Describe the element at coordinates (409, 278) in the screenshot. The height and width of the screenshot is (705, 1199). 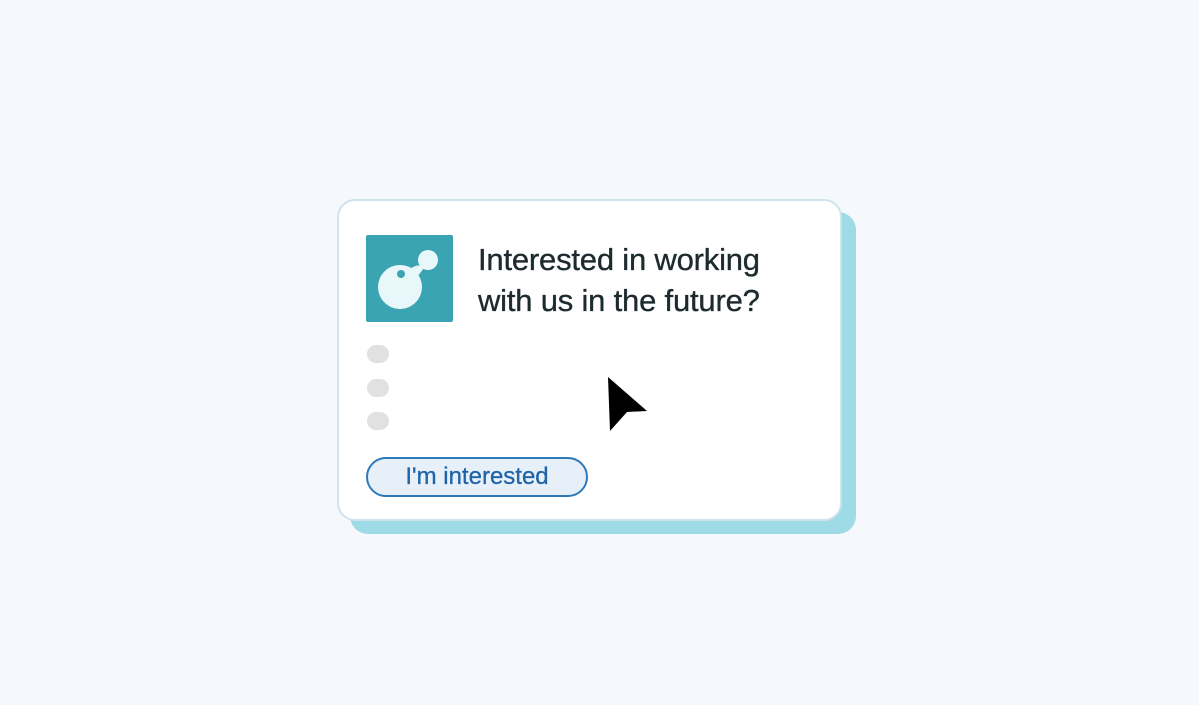
I see `company-logo-icon` at that location.